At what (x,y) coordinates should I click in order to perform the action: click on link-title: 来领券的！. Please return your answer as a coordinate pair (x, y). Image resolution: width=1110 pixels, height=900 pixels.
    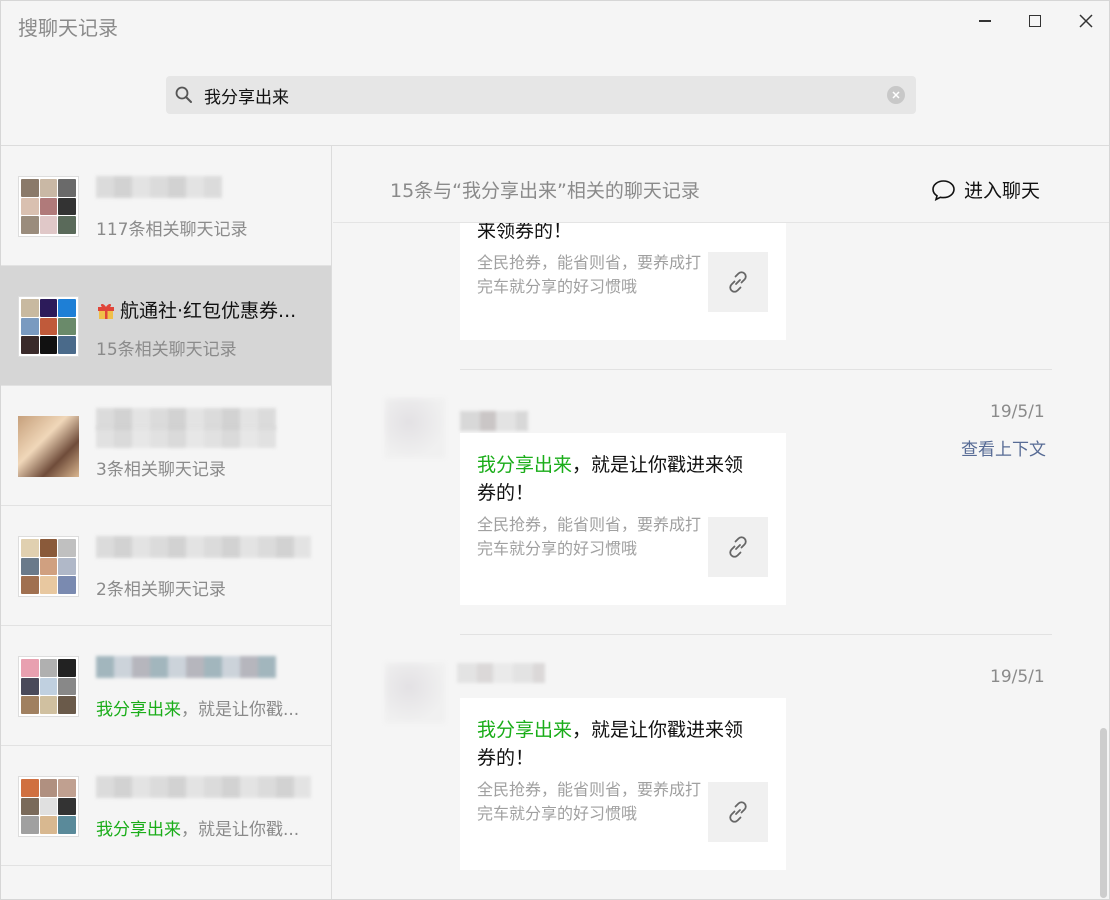
    Looking at the image, I should click on (612, 234).